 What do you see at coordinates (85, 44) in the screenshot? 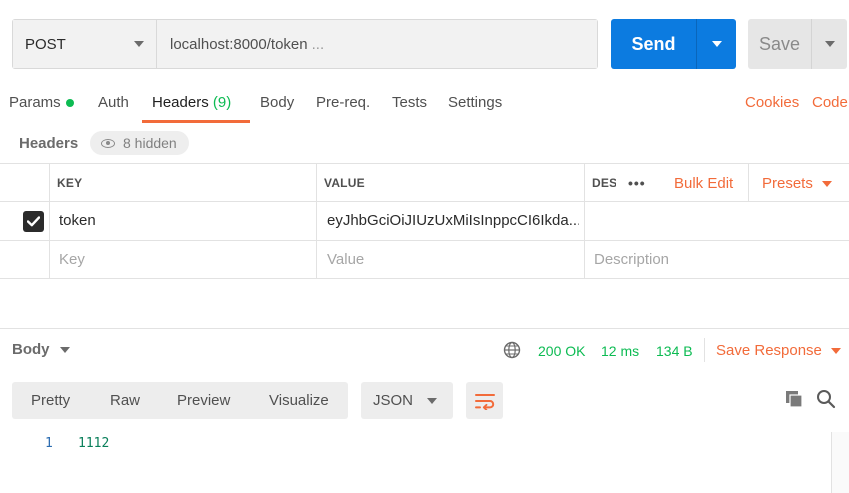
I see `method-select: POST` at bounding box center [85, 44].